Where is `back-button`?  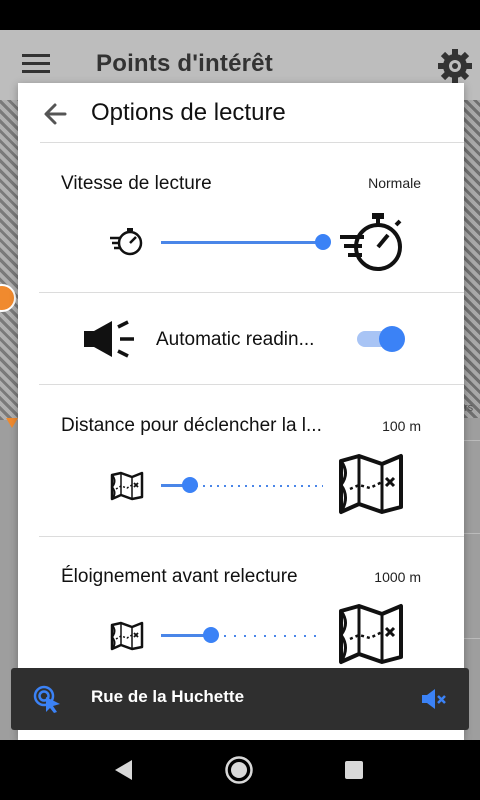 back-button is located at coordinates (55, 114).